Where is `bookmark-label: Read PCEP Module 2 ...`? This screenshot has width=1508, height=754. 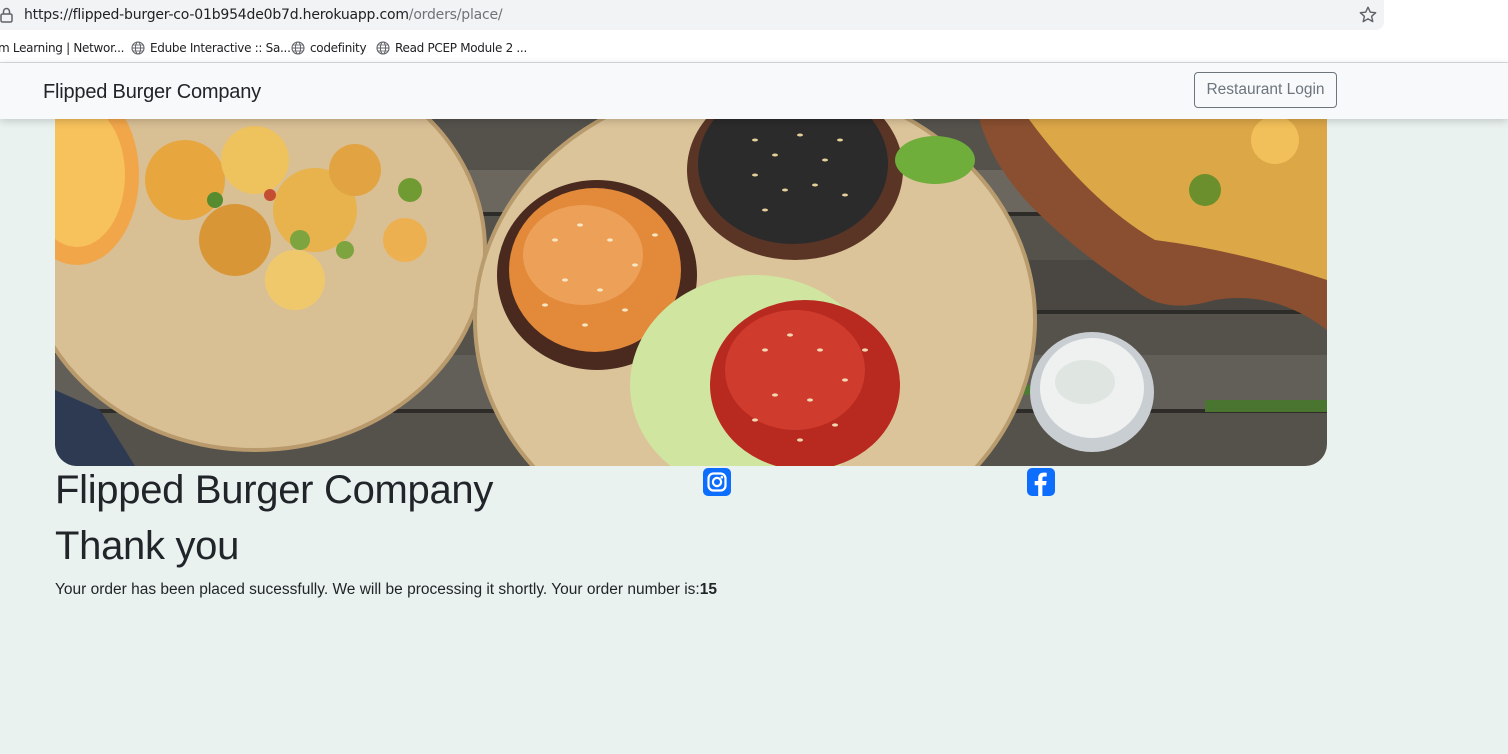
bookmark-label: Read PCEP Module 2 ... is located at coordinates (461, 48).